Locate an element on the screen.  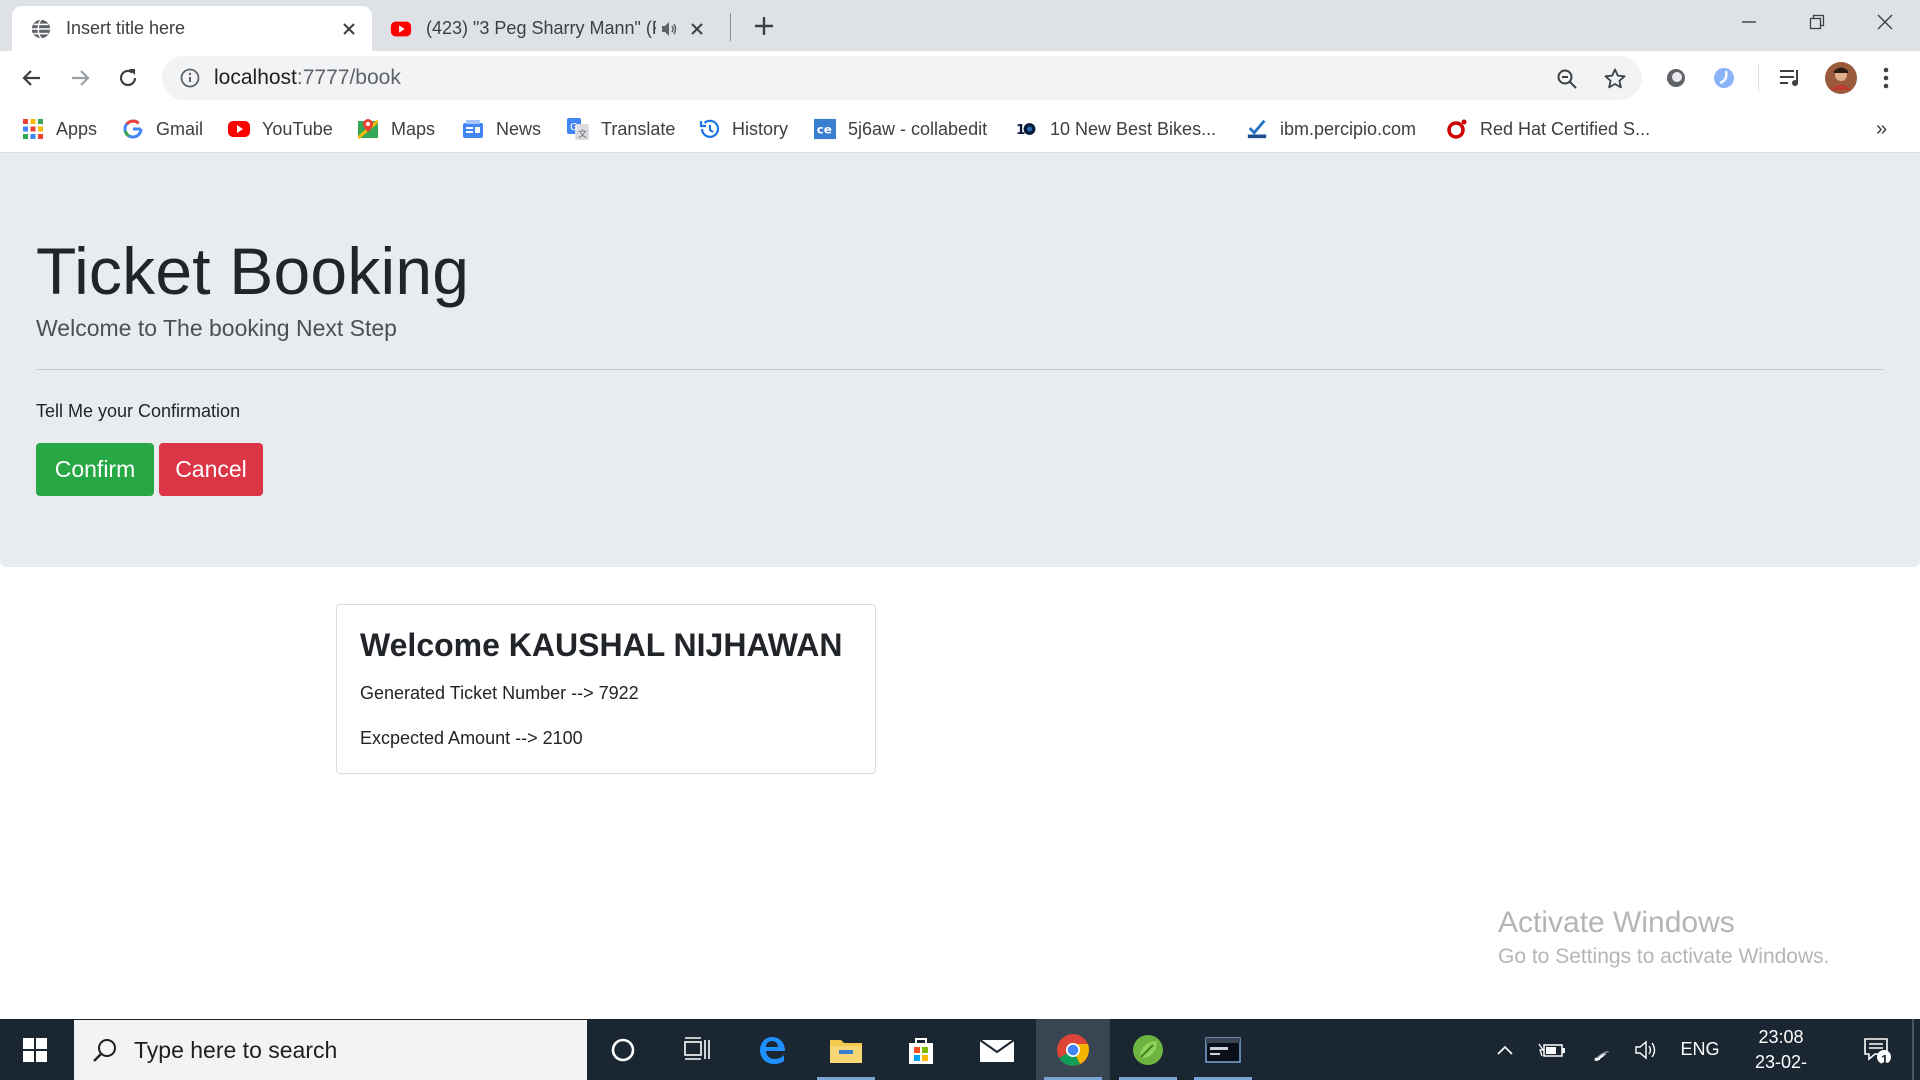
media-controls-icon is located at coordinates (1790, 78).